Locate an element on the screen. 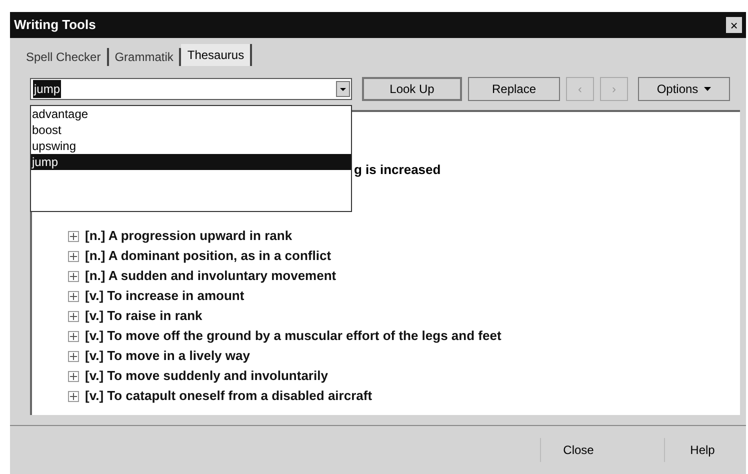 This screenshot has height=474, width=748. dropdown-option: upswing is located at coordinates (191, 146).